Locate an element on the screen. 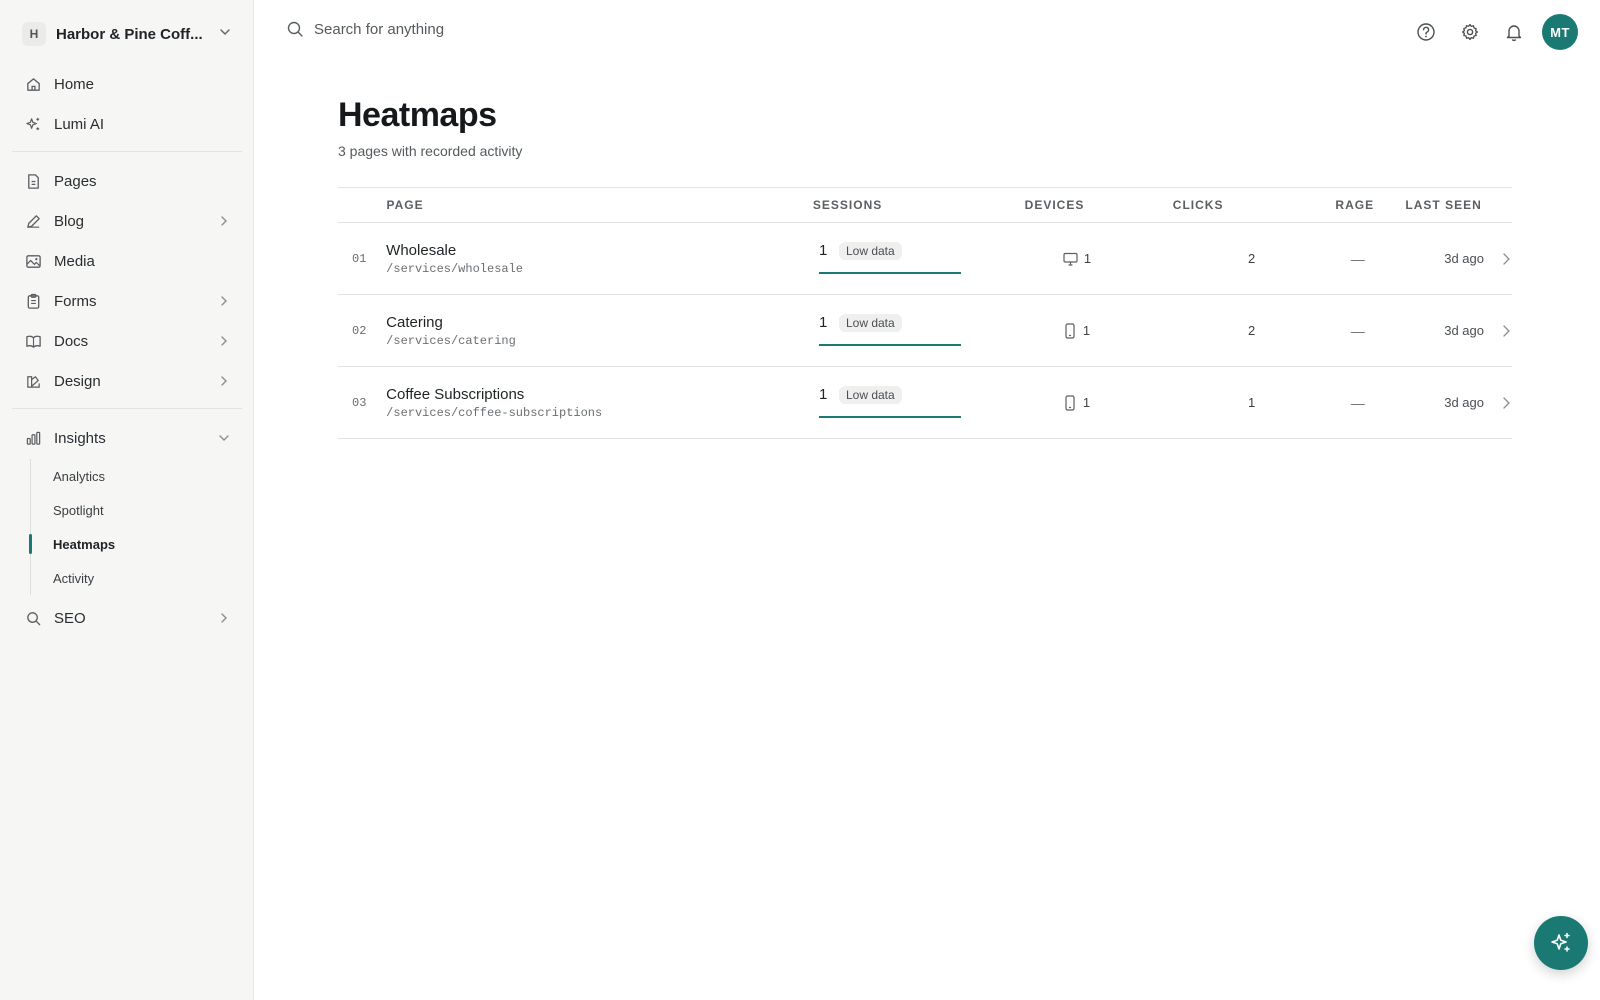 This screenshot has height=1000, width=1600. sidebar-item-media: Media is located at coordinates (127, 261).